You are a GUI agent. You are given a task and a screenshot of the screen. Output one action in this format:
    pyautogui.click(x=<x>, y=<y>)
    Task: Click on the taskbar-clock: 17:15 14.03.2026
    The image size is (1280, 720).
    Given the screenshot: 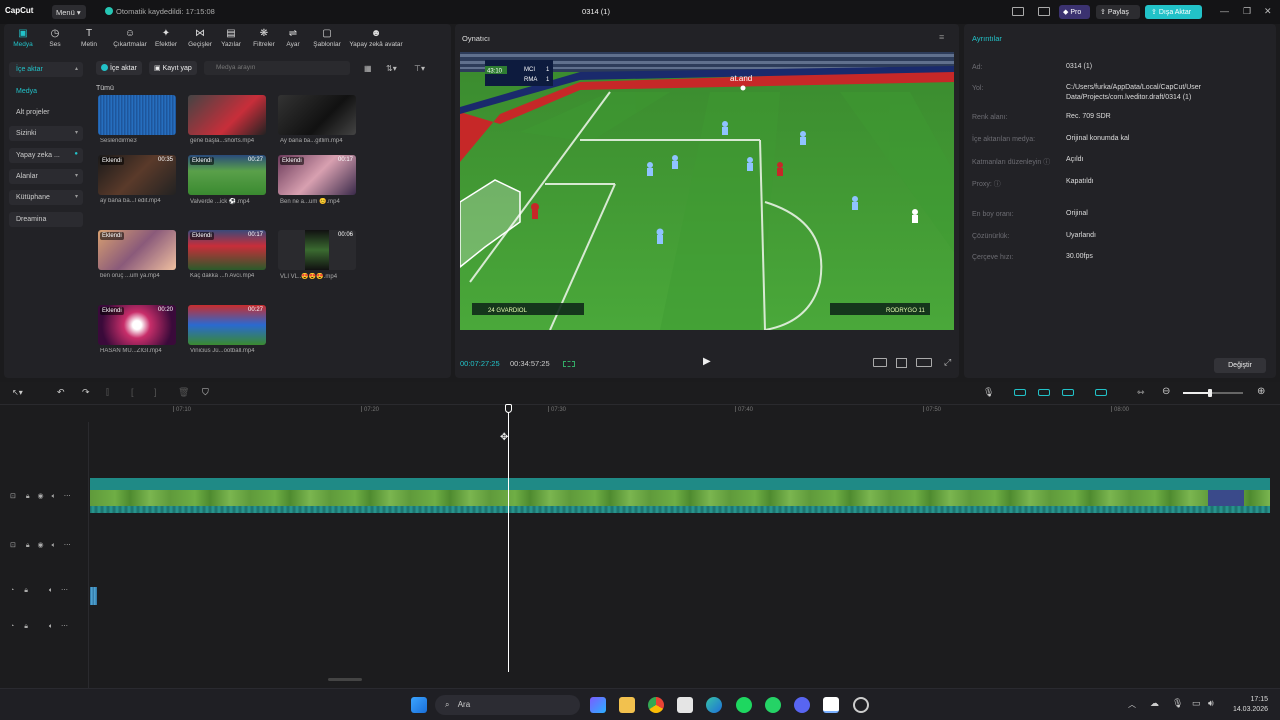 What is the action you would take?
    pyautogui.click(x=1248, y=705)
    